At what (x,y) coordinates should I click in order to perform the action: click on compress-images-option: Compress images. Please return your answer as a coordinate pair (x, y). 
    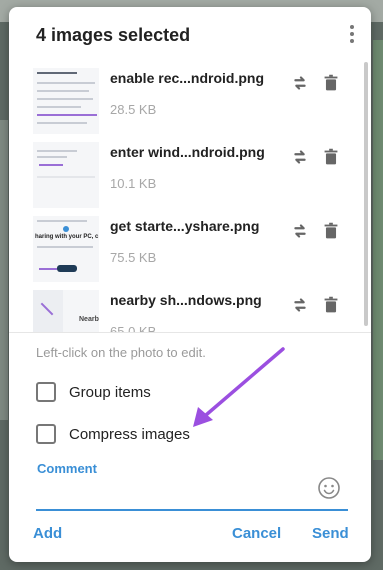
    Looking at the image, I should click on (113, 434).